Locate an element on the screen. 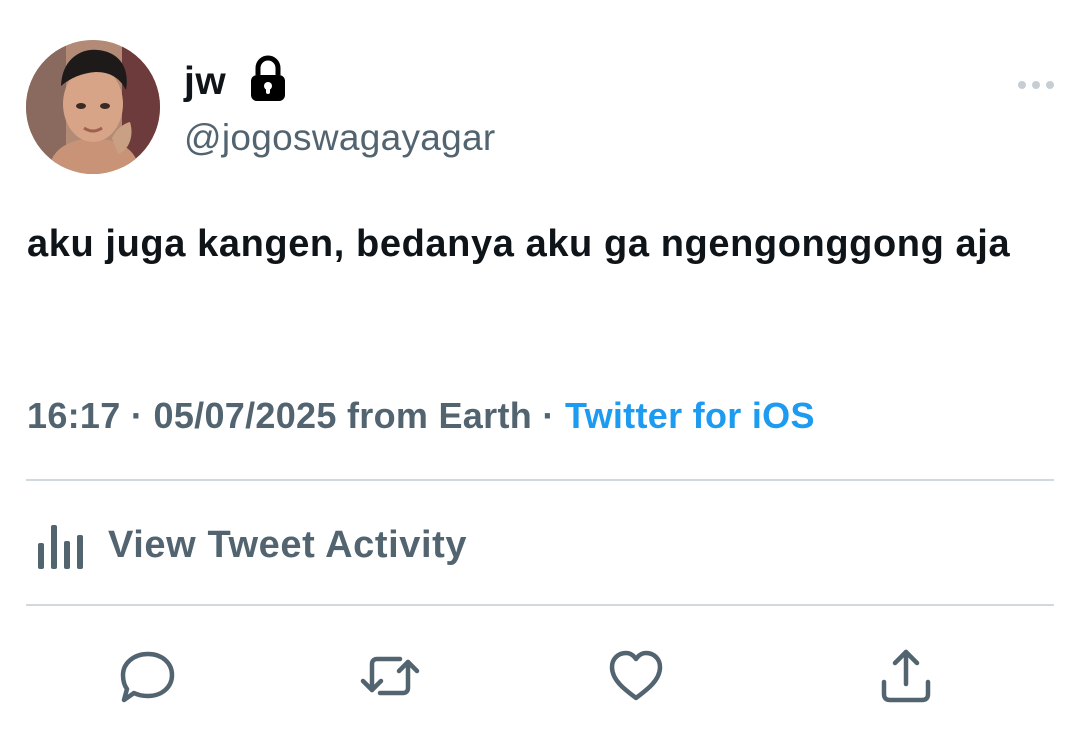  view-tweet-activity-button: View Tweet Activity is located at coordinates (376, 545).